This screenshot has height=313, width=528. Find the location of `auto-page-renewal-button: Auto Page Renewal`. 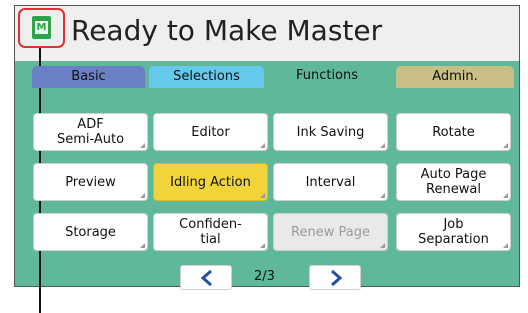

auto-page-renewal-button: Auto Page Renewal is located at coordinates (453, 182).